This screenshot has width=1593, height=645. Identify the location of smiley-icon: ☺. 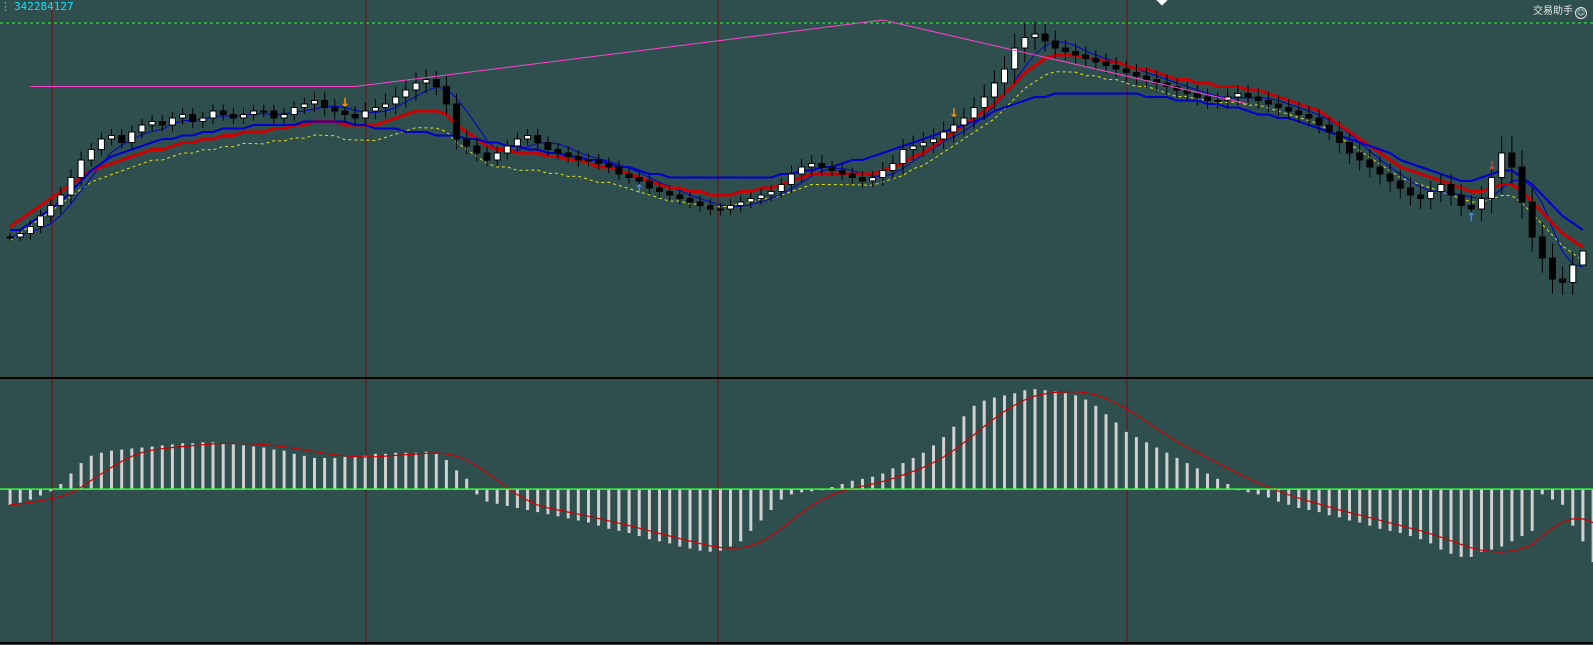
(1581, 13).